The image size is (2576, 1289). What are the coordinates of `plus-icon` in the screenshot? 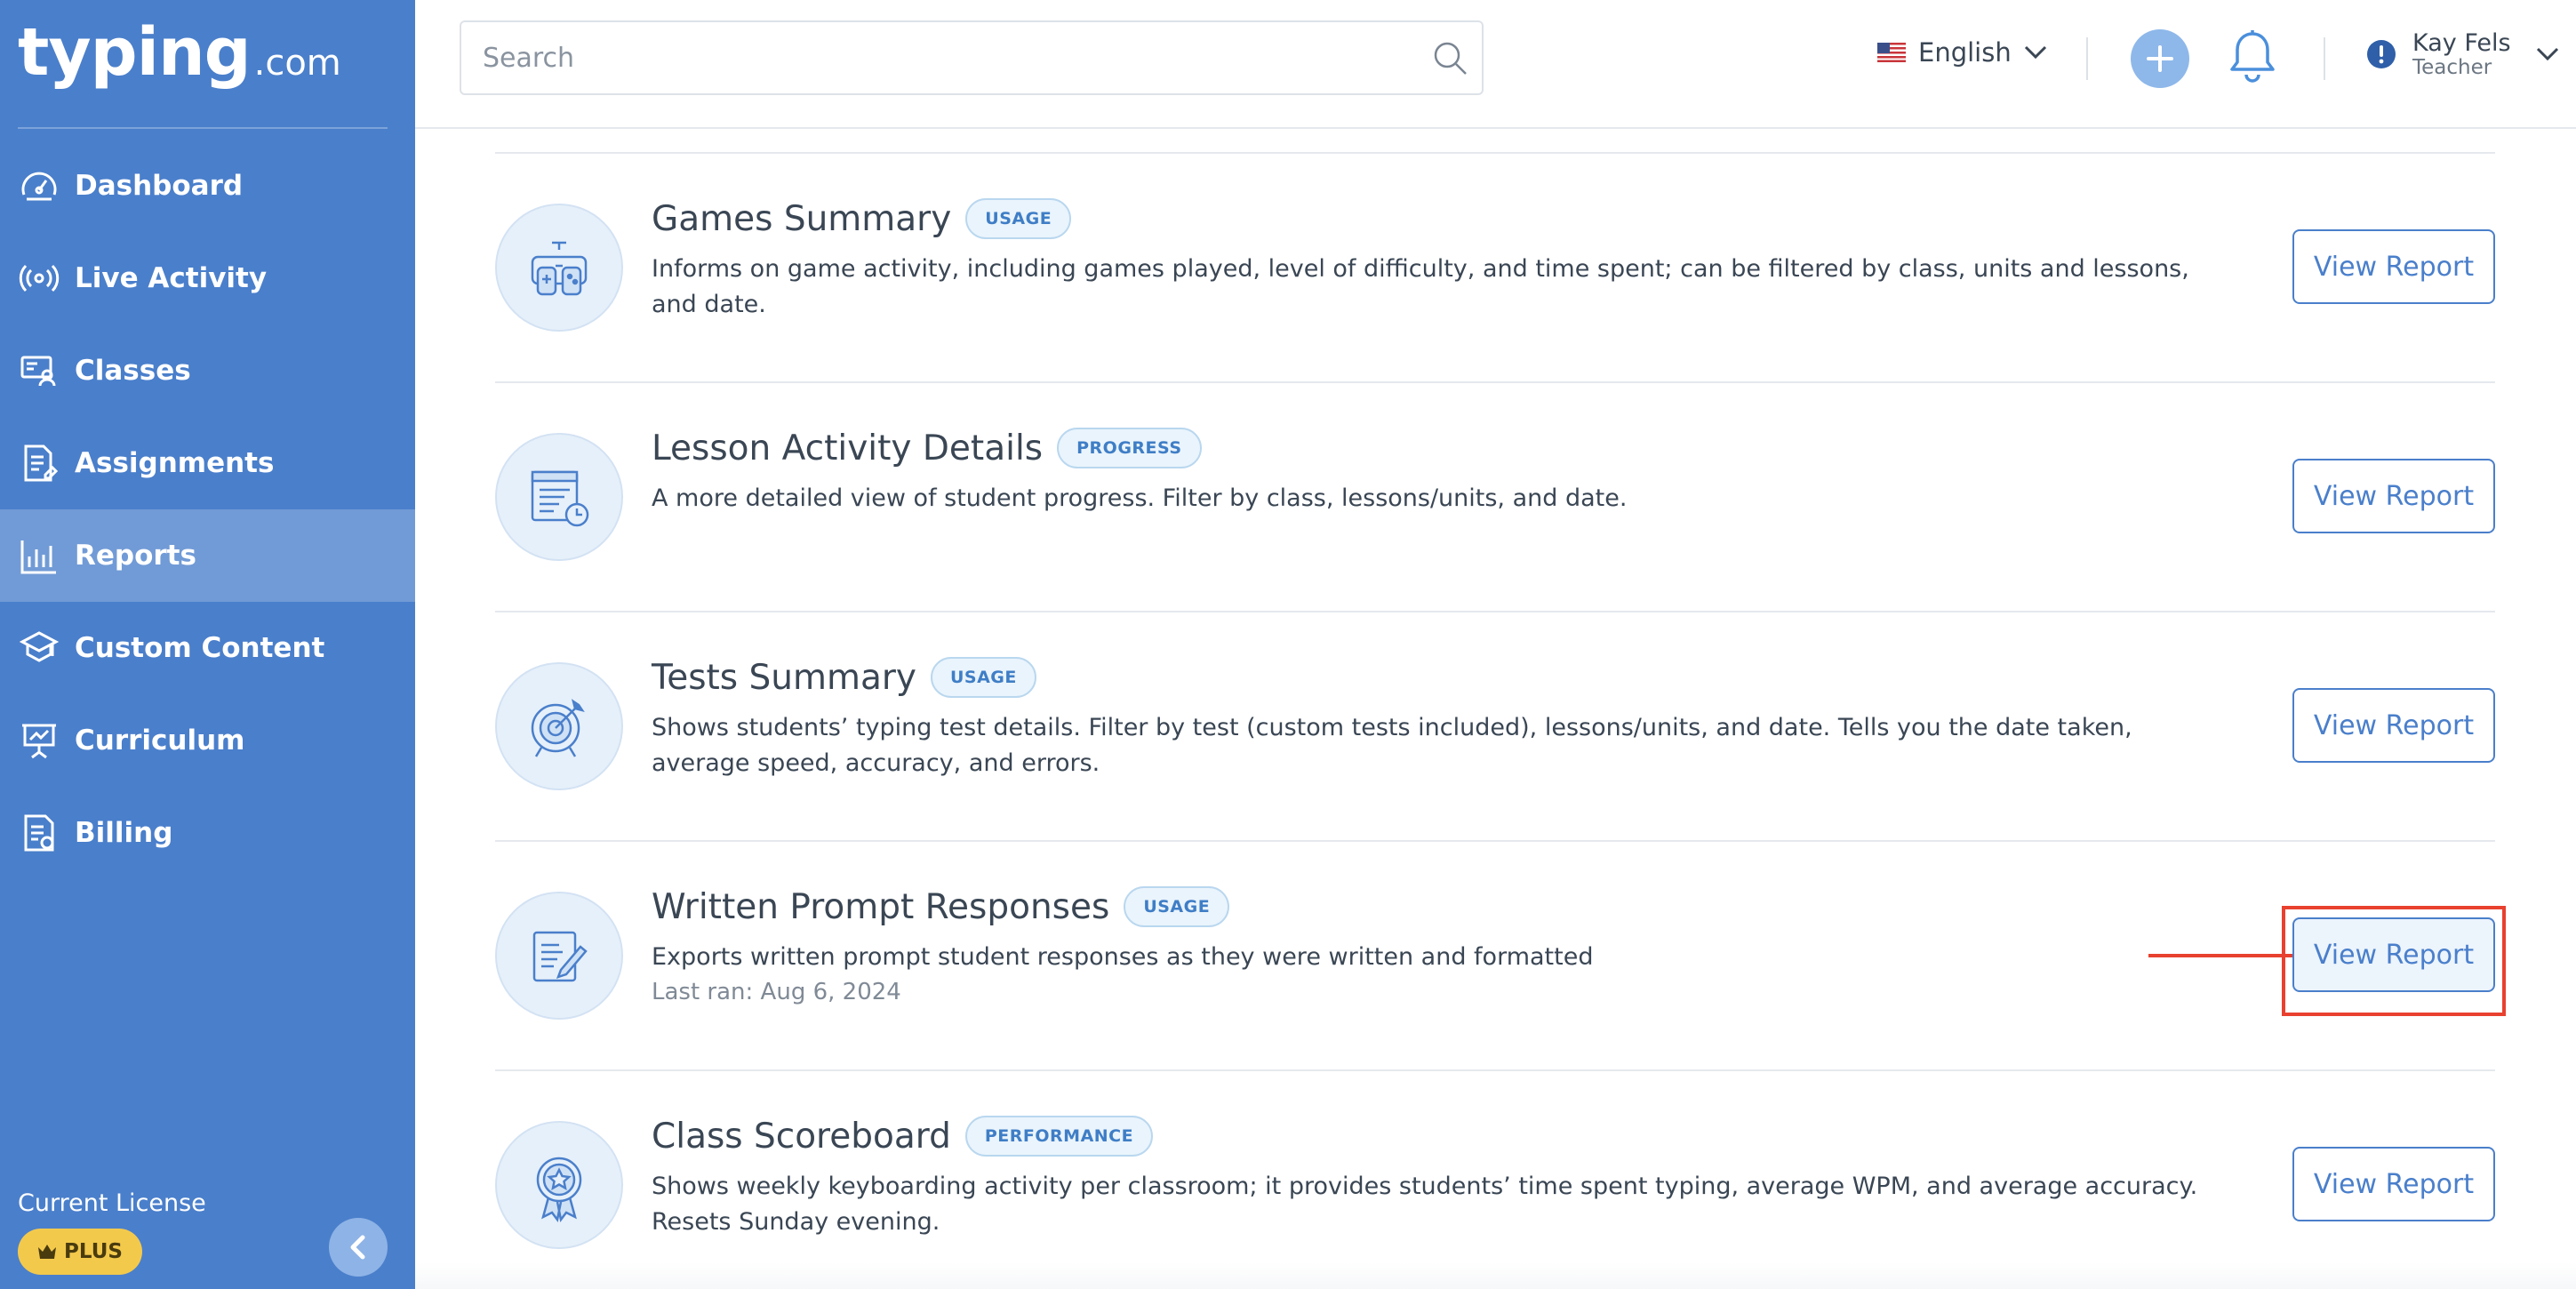 It's located at (2160, 58).